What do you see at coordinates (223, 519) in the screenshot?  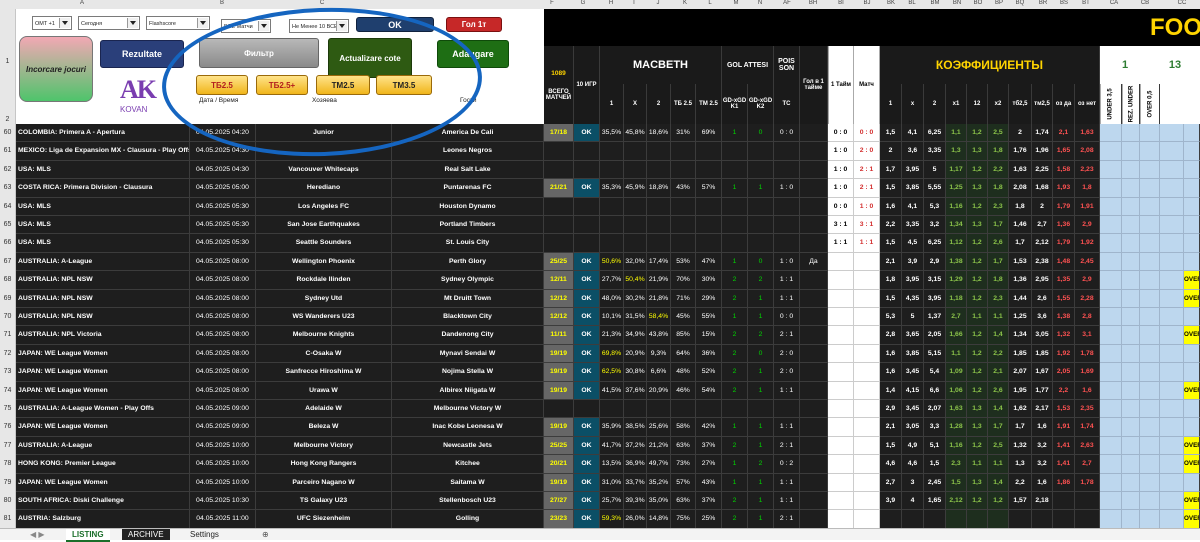 I see `datetime-cell: 04.05.2025 11:00` at bounding box center [223, 519].